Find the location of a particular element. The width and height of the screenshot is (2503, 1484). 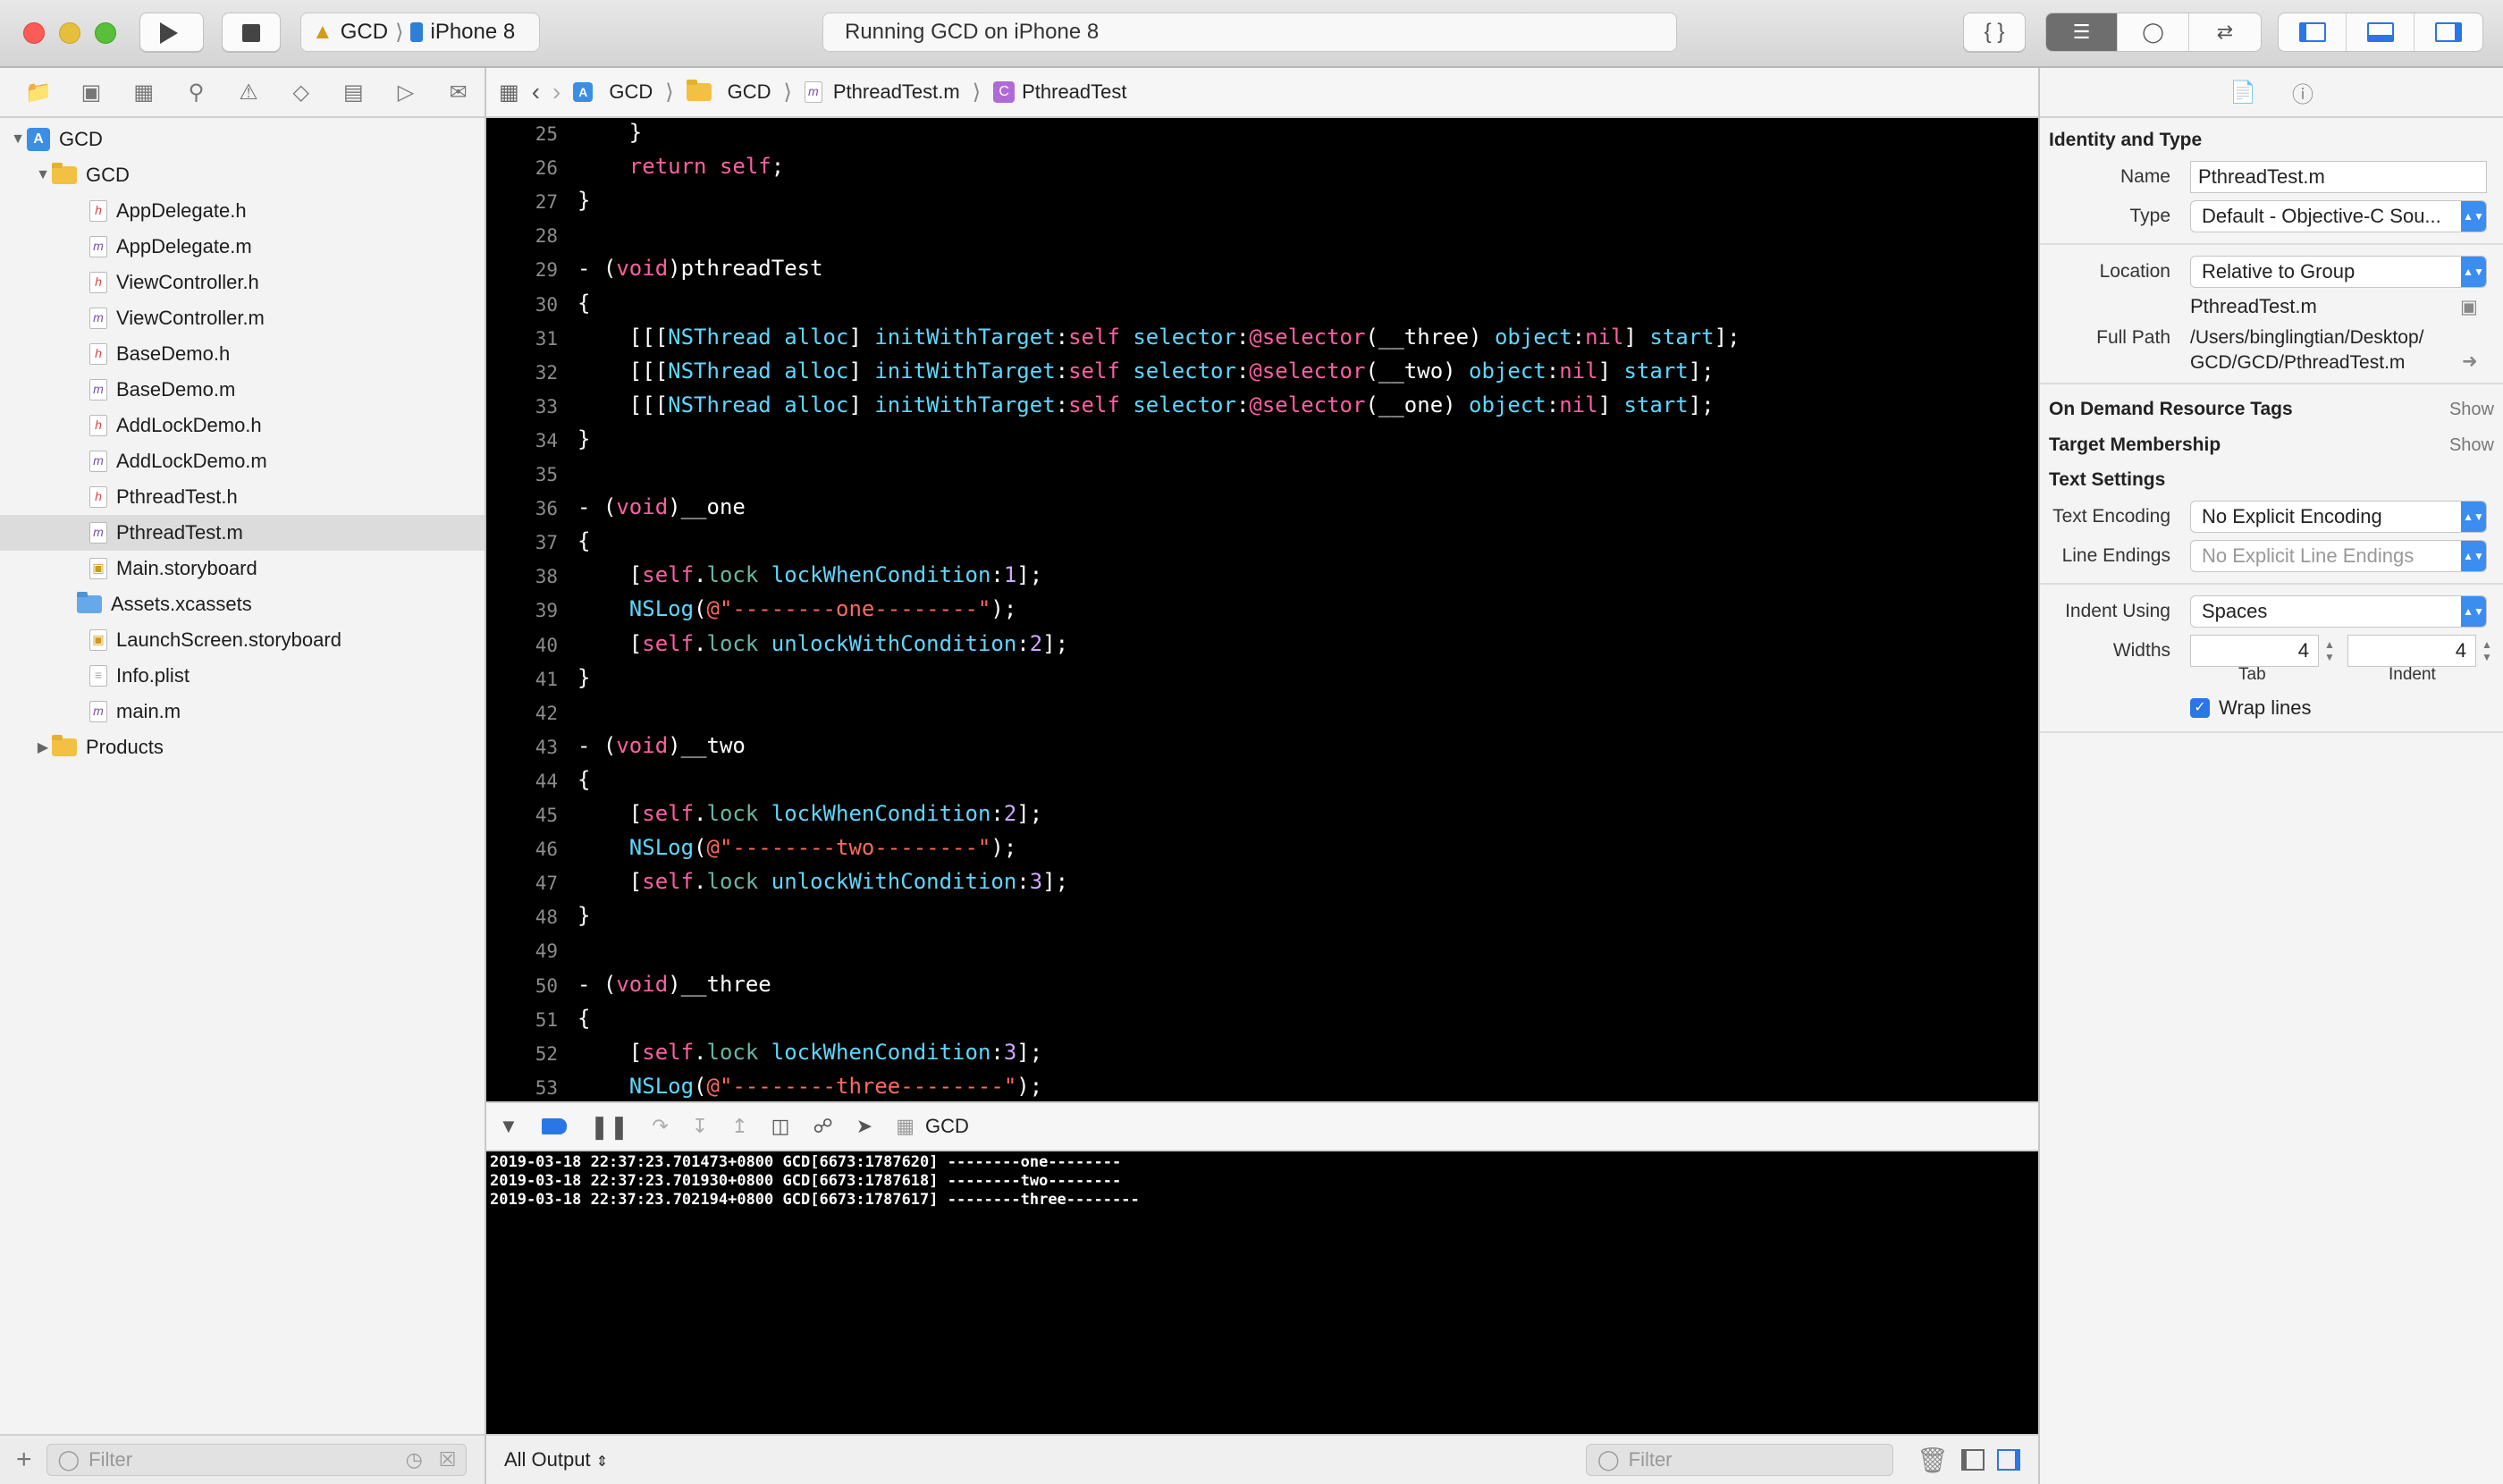

tree-item: h AppDelegate.h is located at coordinates (242, 211).